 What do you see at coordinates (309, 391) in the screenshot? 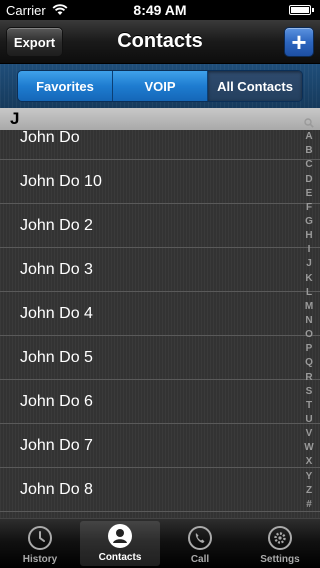
I see `index-letter: S` at bounding box center [309, 391].